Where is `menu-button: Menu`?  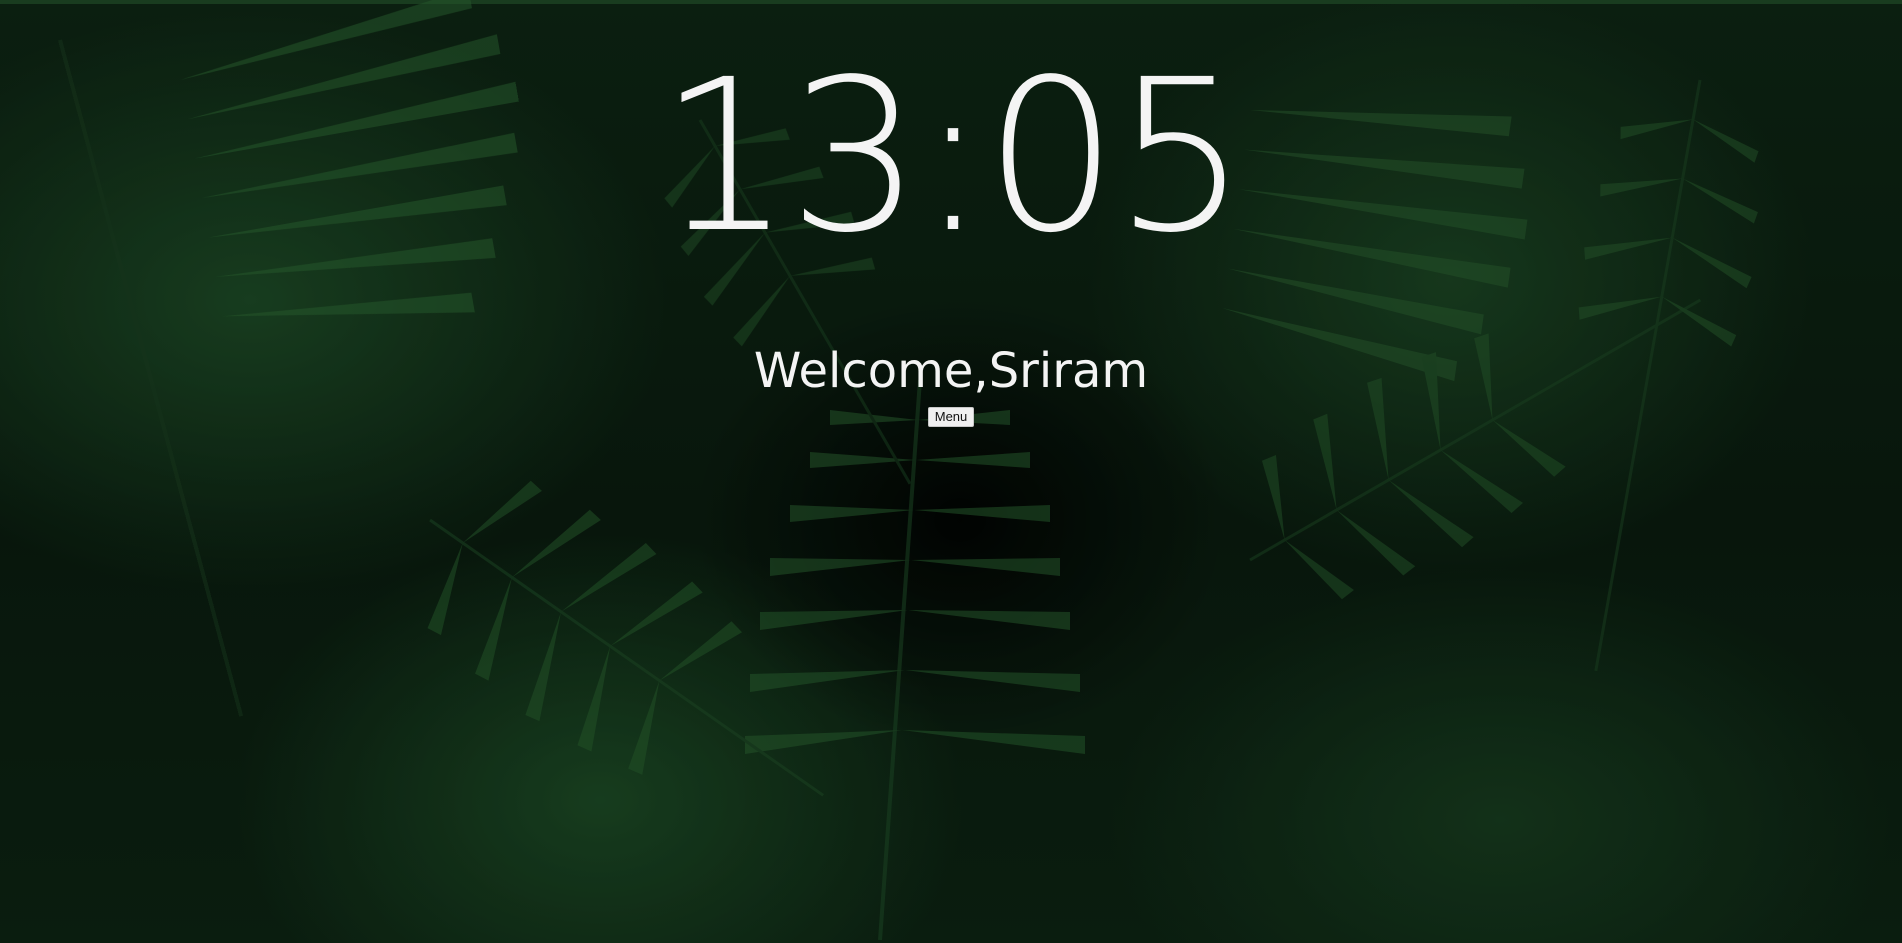 menu-button: Menu is located at coordinates (951, 417).